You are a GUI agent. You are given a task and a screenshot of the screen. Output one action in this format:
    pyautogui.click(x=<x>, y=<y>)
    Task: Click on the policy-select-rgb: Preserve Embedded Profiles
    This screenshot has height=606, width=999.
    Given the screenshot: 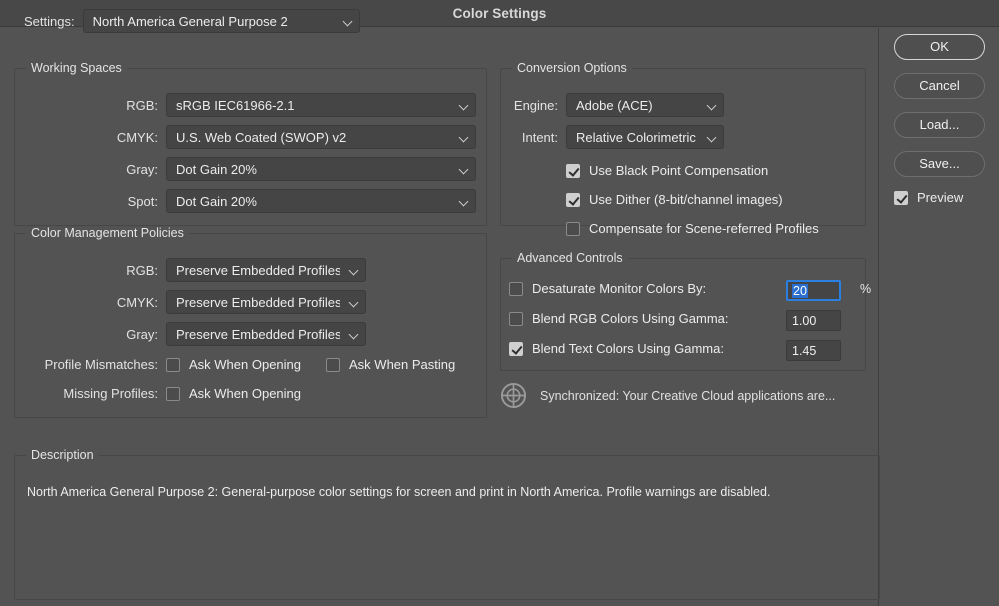 What is the action you would take?
    pyautogui.click(x=266, y=270)
    